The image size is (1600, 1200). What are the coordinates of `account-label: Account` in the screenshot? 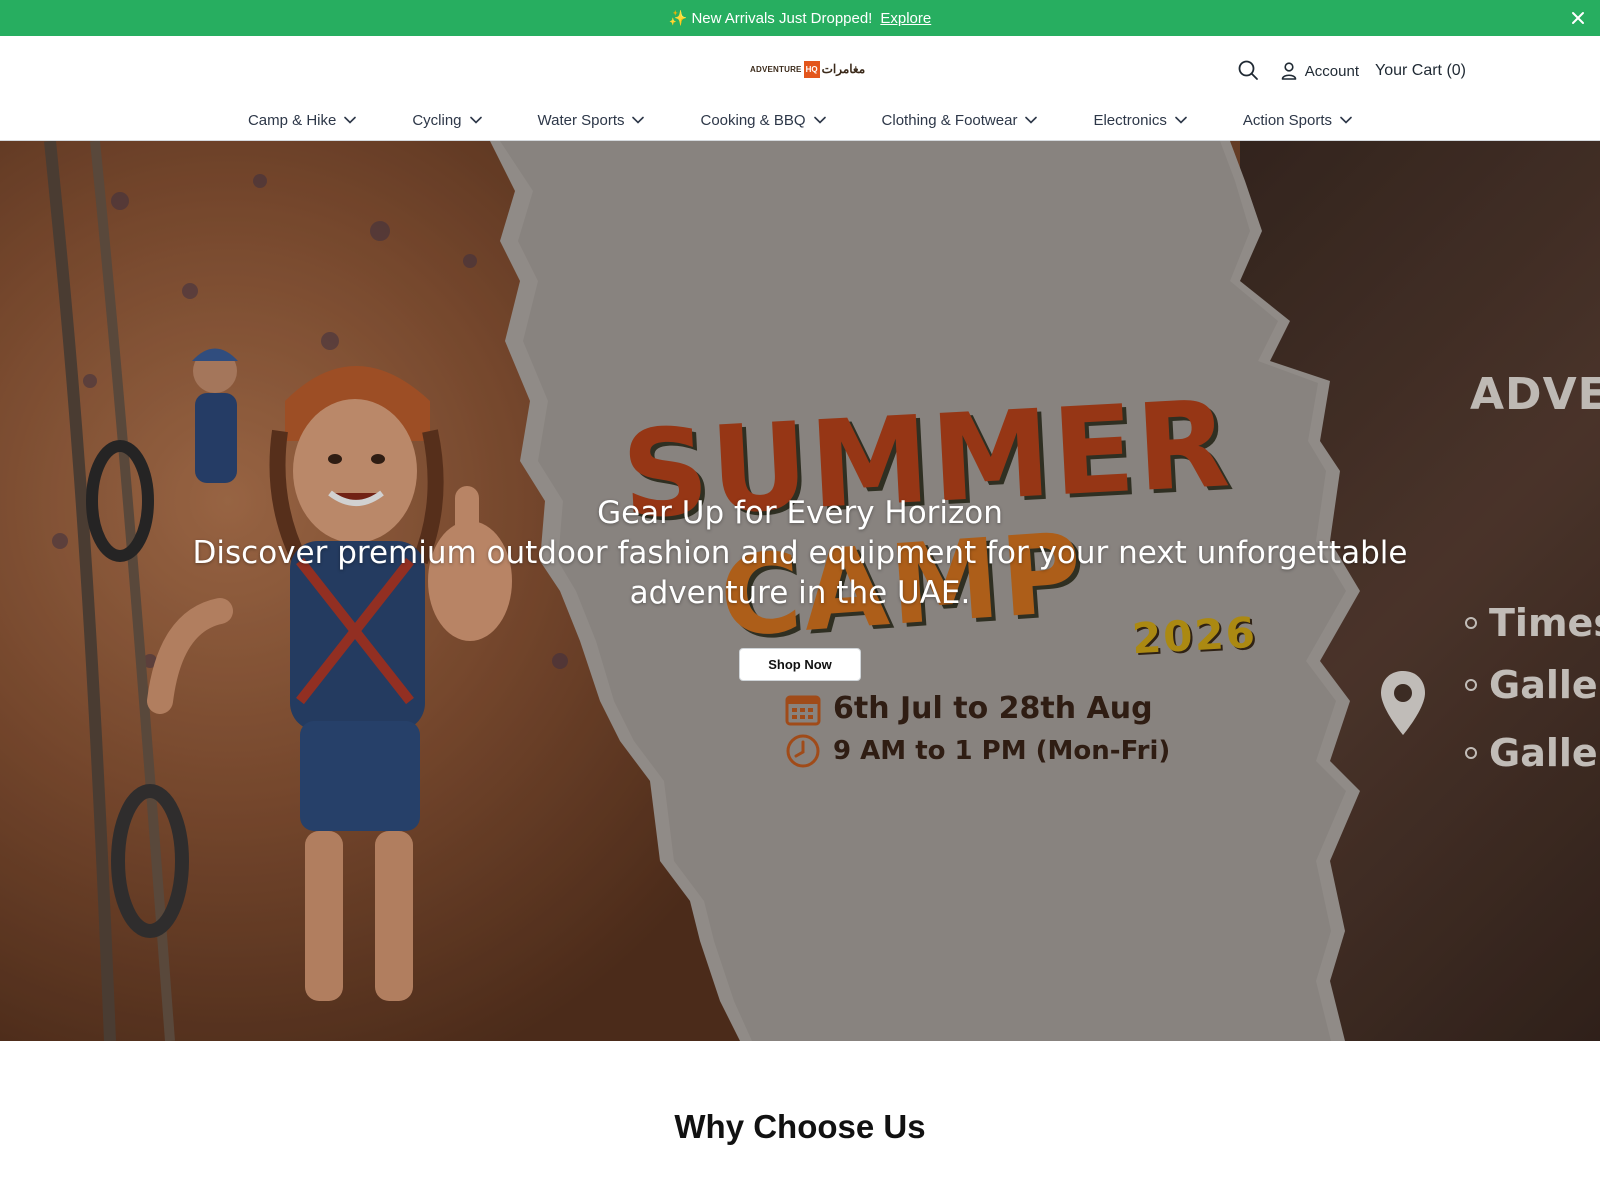 It's located at (1331, 71).